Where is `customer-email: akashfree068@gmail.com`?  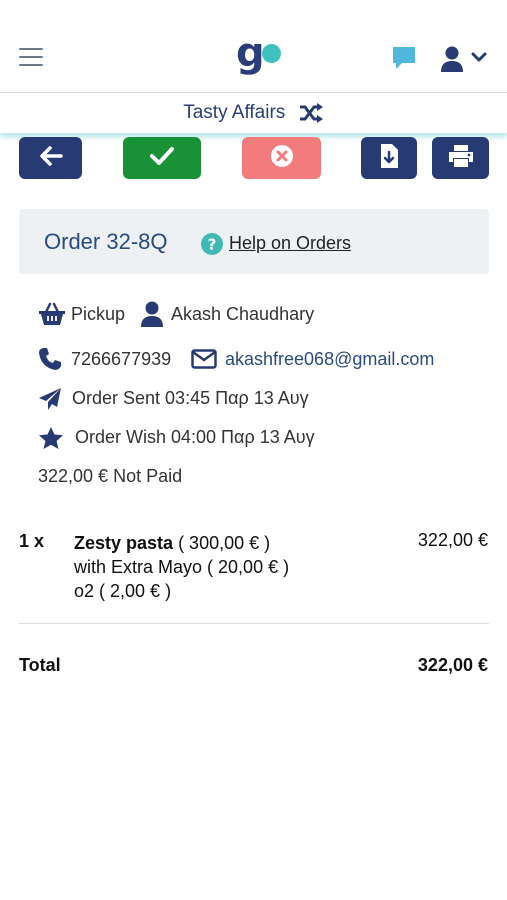
customer-email: akashfree068@gmail.com is located at coordinates (329, 359).